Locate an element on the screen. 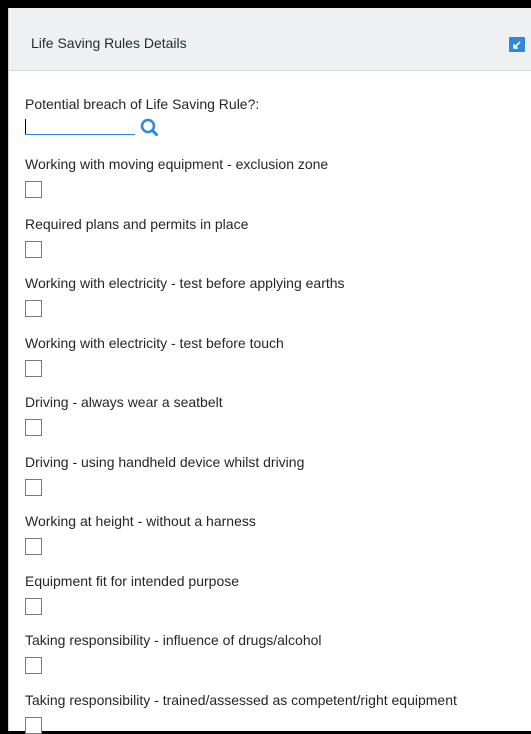 This screenshot has width=531, height=734. rule-label: Driving - always wear a seatbelt is located at coordinates (124, 402).